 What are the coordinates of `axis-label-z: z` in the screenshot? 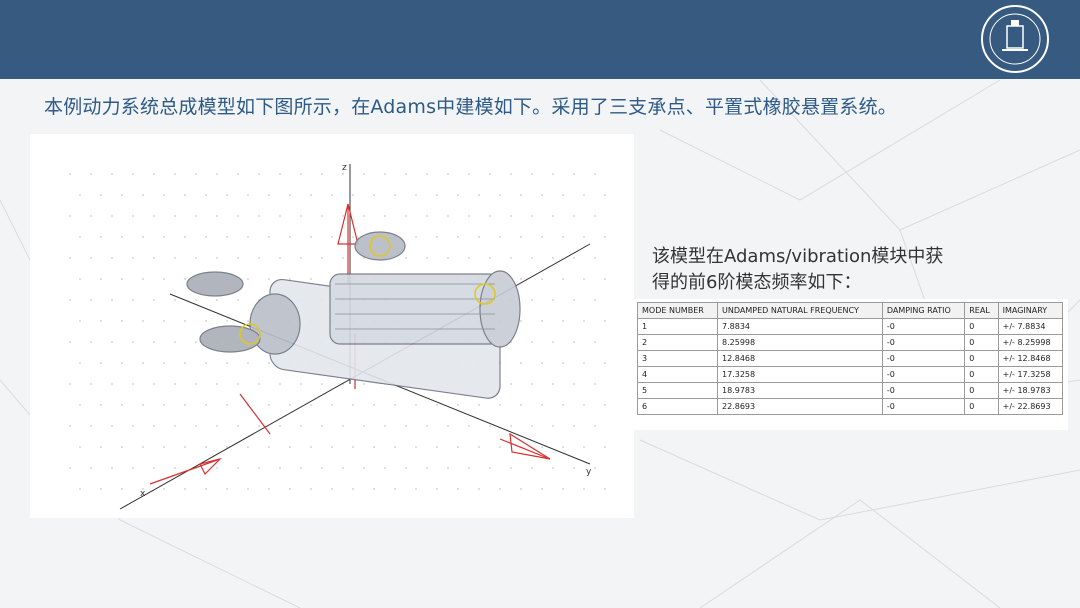 It's located at (344, 168).